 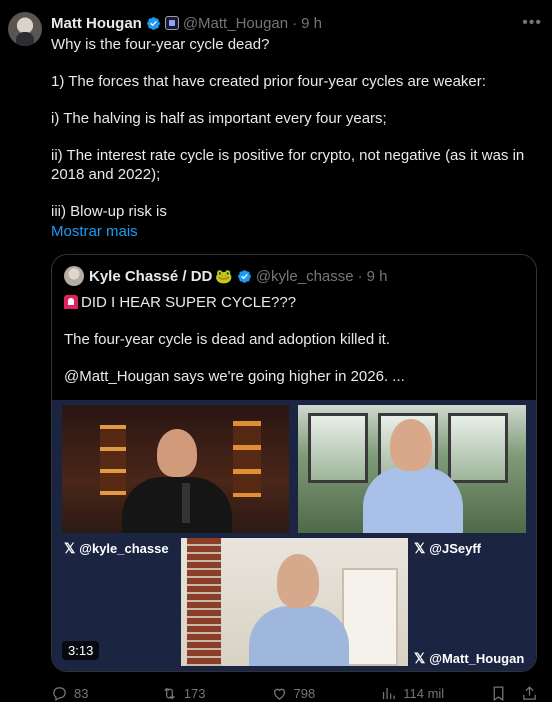 What do you see at coordinates (25, 29) in the screenshot?
I see `author-avatar` at bounding box center [25, 29].